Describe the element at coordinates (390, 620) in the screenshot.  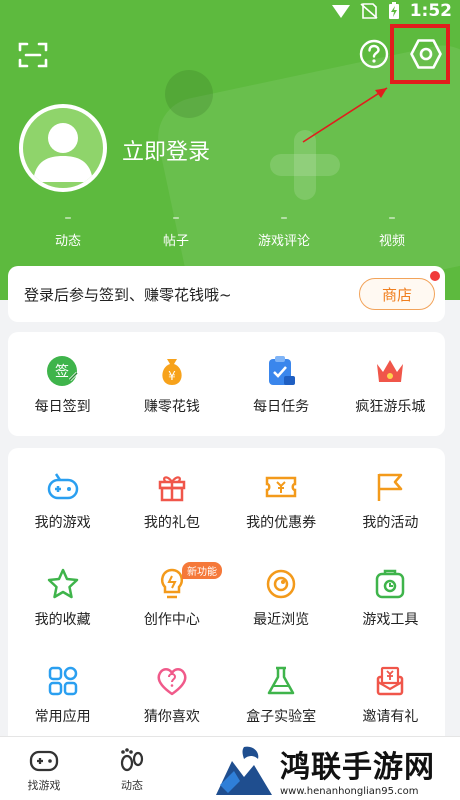
I see `item-label: 游戏工具` at that location.